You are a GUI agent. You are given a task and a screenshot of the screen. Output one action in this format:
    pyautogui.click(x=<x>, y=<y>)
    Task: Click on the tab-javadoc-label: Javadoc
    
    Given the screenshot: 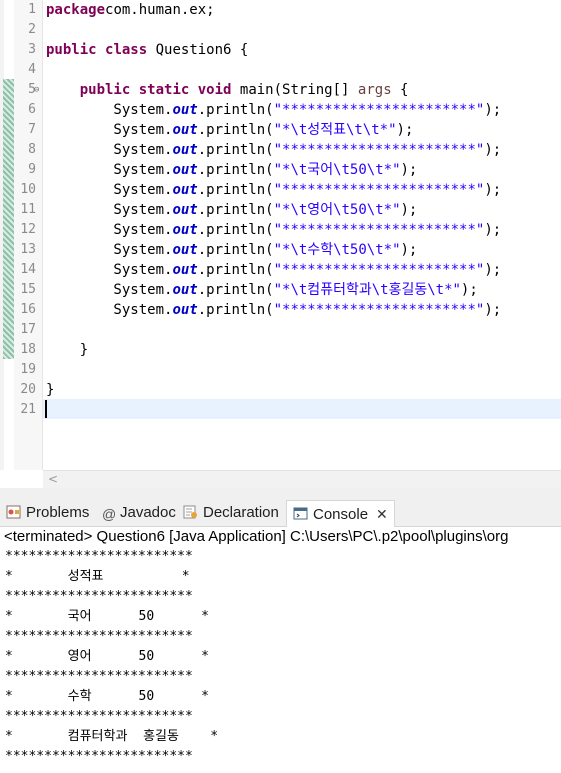 What is the action you would take?
    pyautogui.click(x=148, y=512)
    